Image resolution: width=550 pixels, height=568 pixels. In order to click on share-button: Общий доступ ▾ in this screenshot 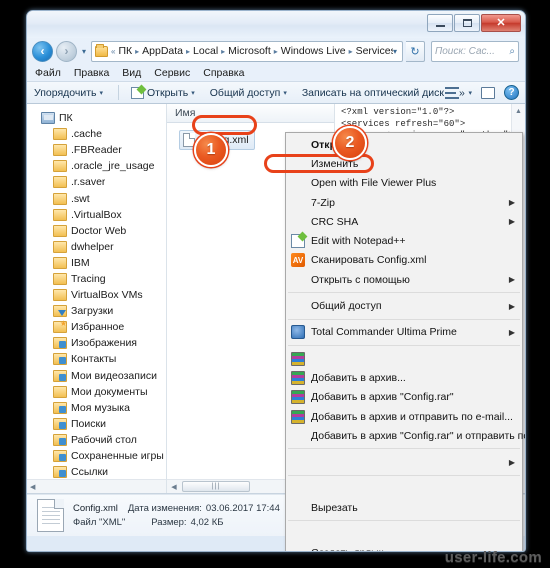, I will do `click(248, 93)`.